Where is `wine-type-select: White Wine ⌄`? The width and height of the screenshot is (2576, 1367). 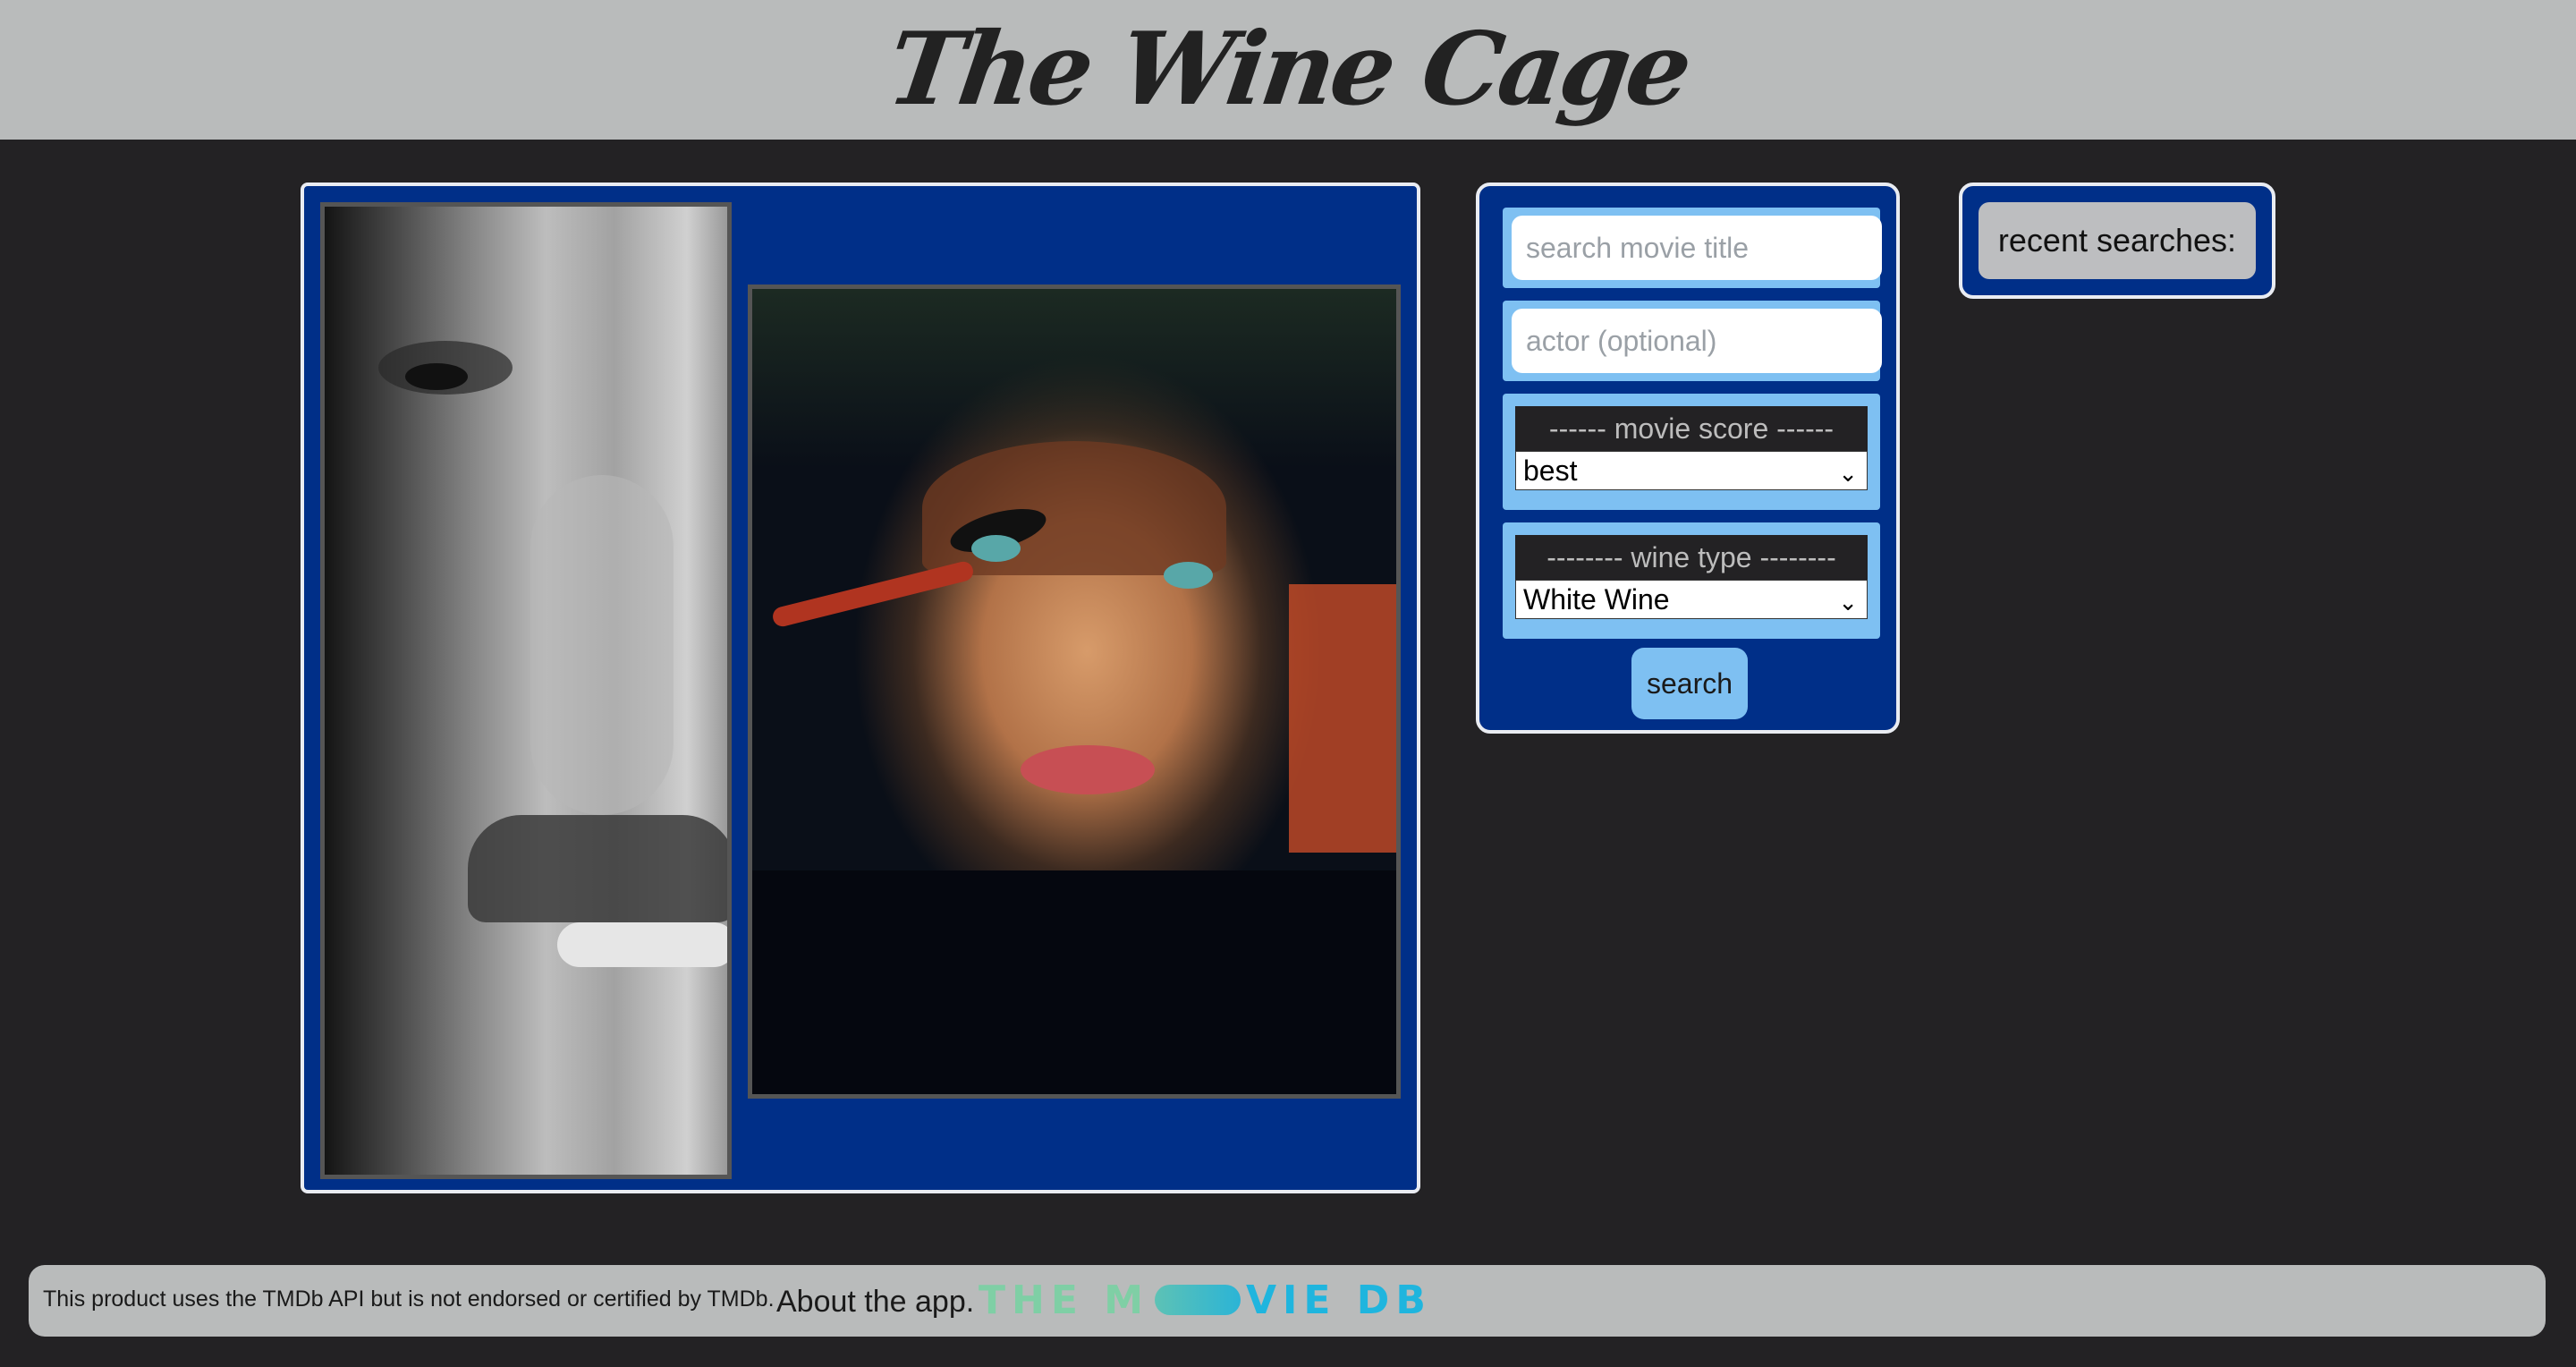
wine-type-select: White Wine ⌄ is located at coordinates (1691, 599).